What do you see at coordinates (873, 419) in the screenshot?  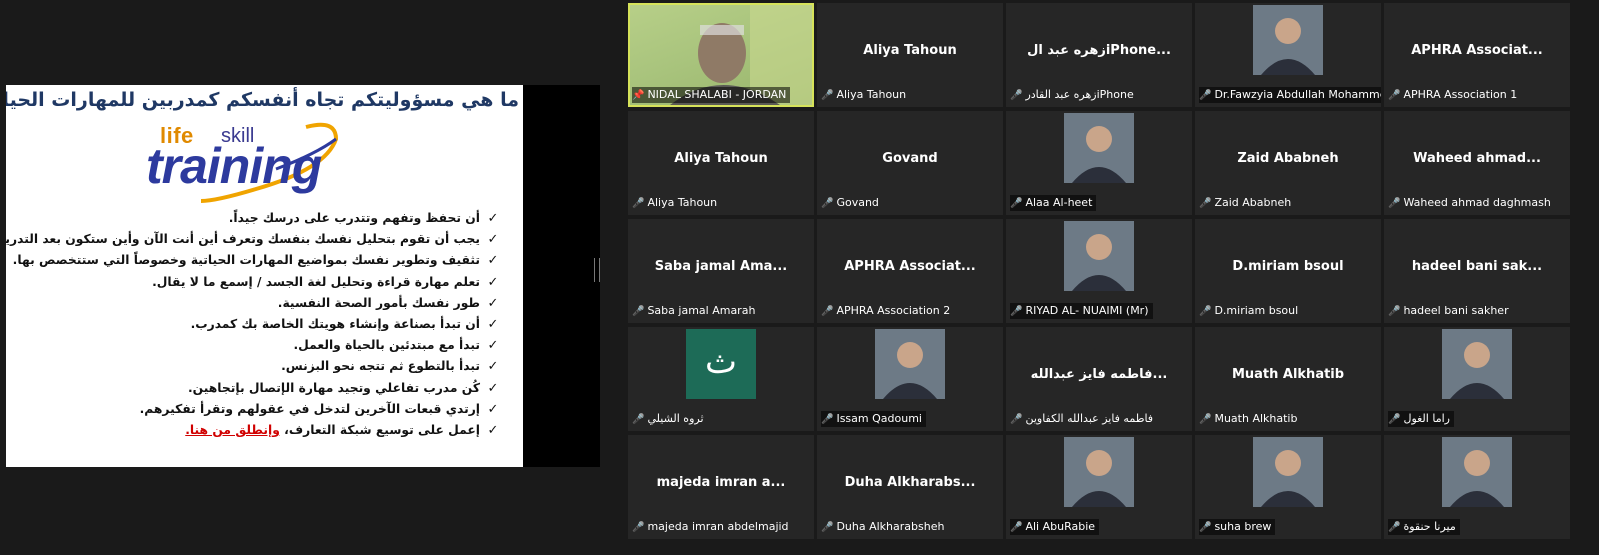 I see `participant-name-label: 🎤 Issam Qadoumi` at bounding box center [873, 419].